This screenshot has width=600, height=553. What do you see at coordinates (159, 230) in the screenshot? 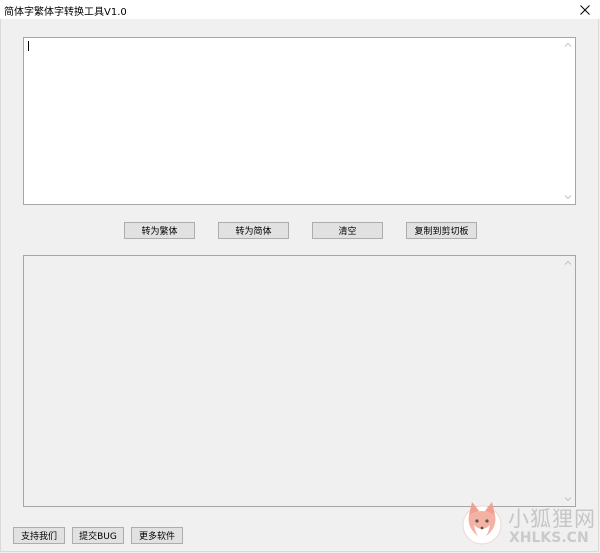
I see `convert-to-traditional-button: 转为繁体` at bounding box center [159, 230].